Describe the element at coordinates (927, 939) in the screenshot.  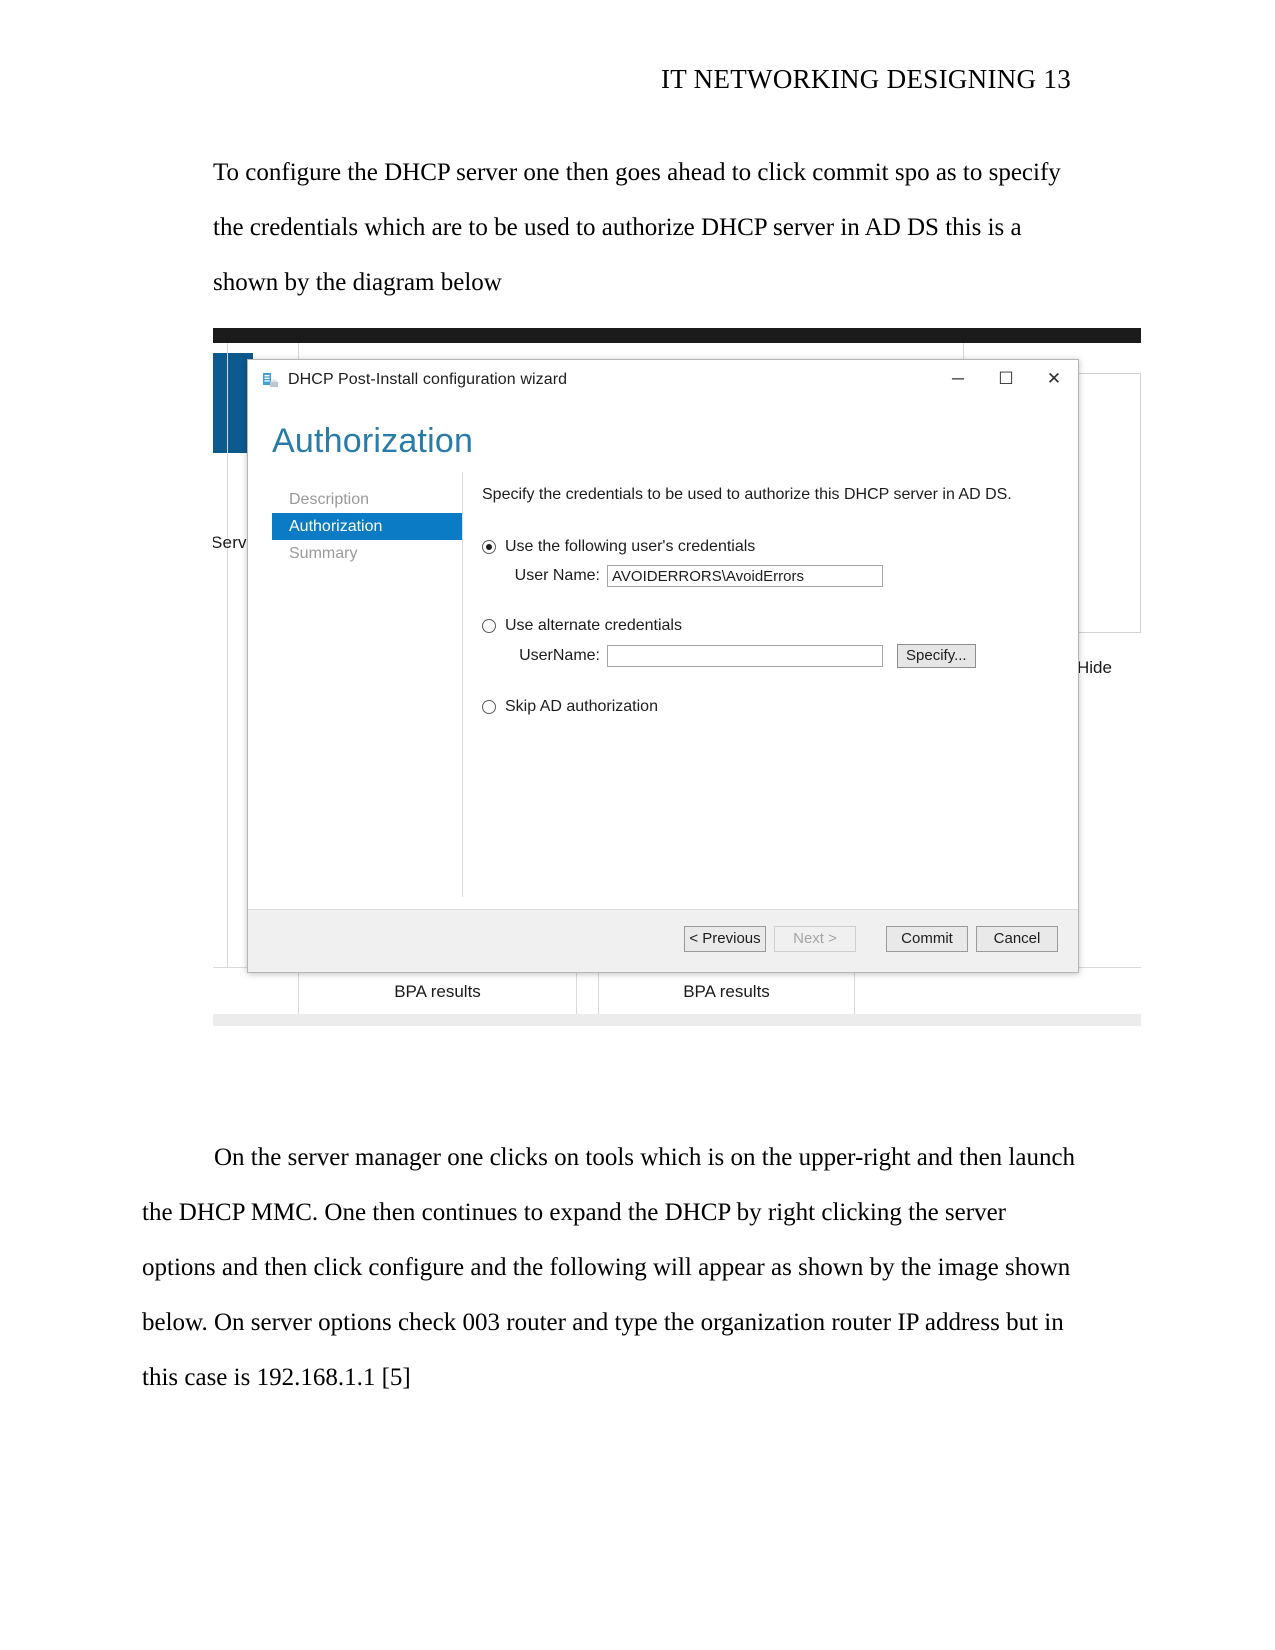
I see `commit-button: Commit` at that location.